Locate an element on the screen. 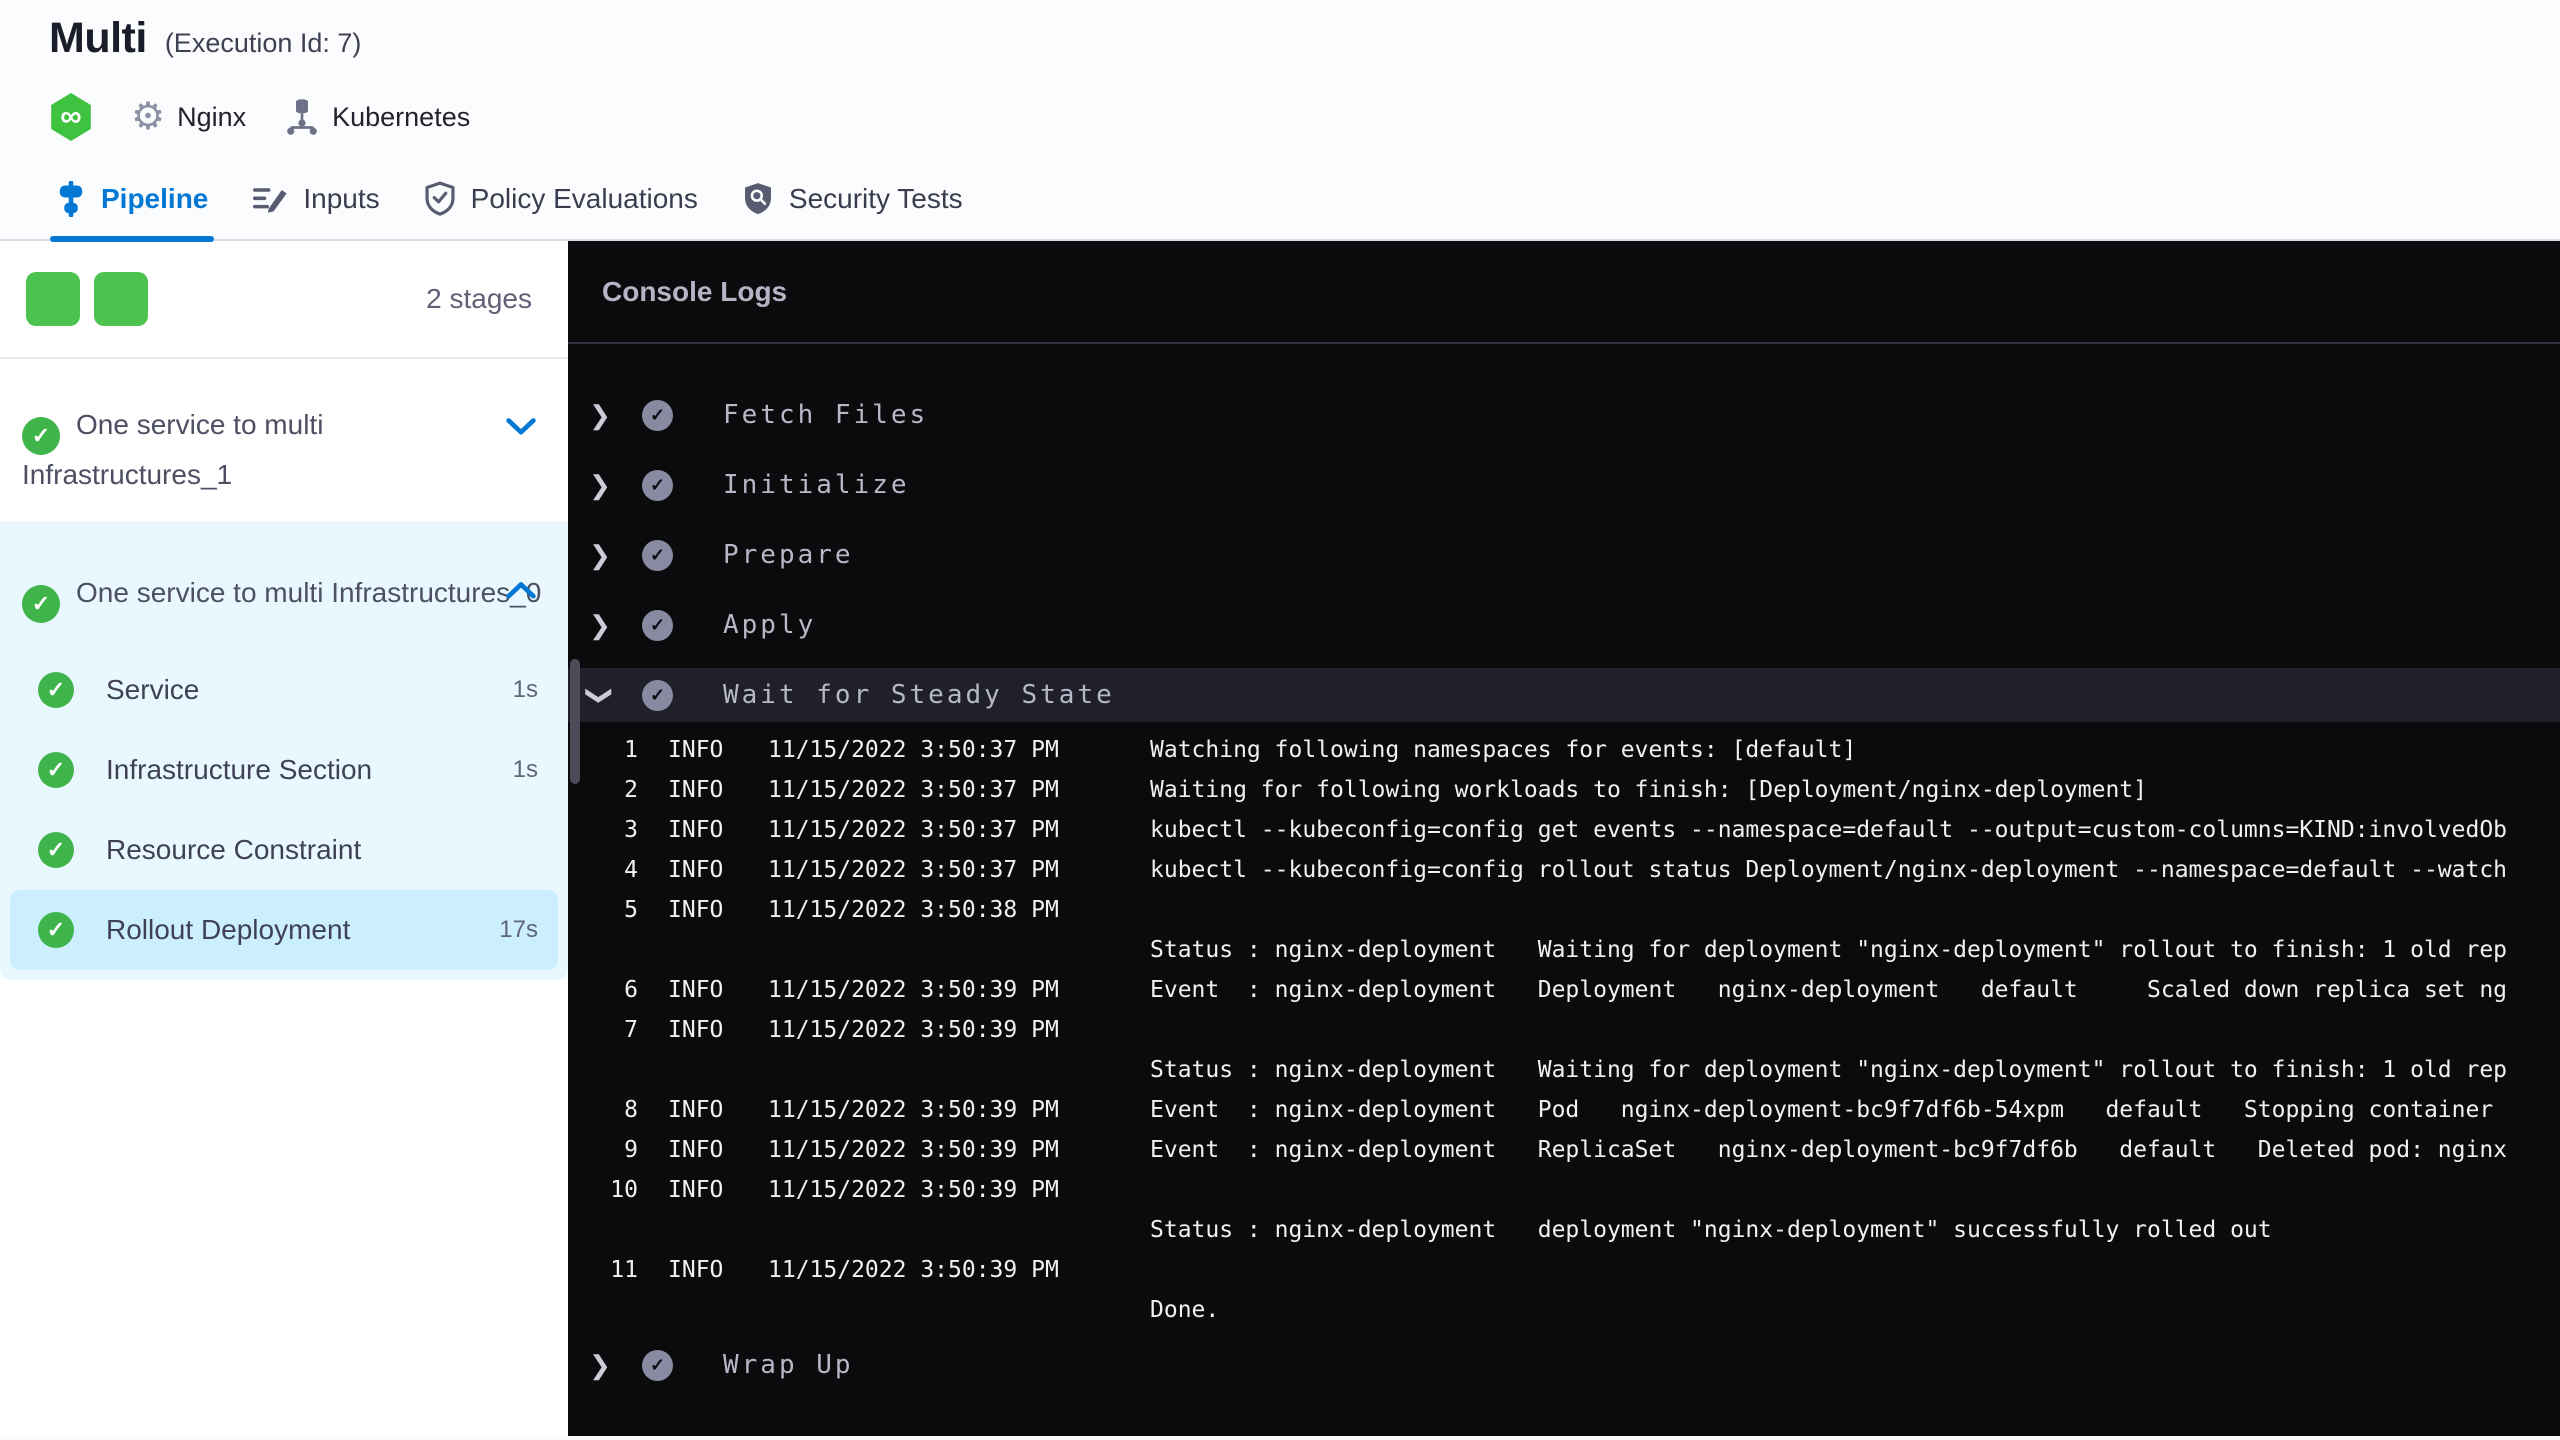  console-step: ❯ ✓ Prepare is located at coordinates (1564, 555).